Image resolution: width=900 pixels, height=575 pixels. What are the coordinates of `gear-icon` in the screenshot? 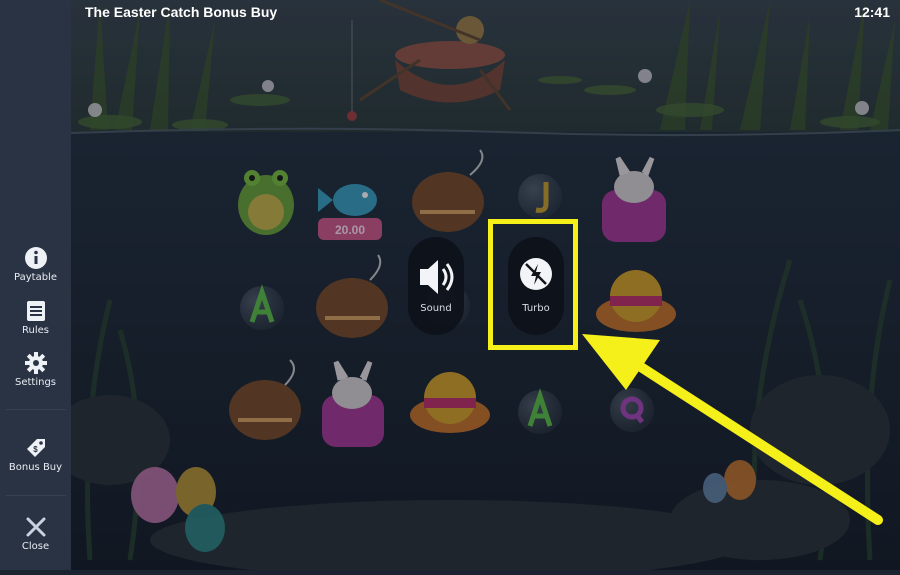 It's located at (35, 363).